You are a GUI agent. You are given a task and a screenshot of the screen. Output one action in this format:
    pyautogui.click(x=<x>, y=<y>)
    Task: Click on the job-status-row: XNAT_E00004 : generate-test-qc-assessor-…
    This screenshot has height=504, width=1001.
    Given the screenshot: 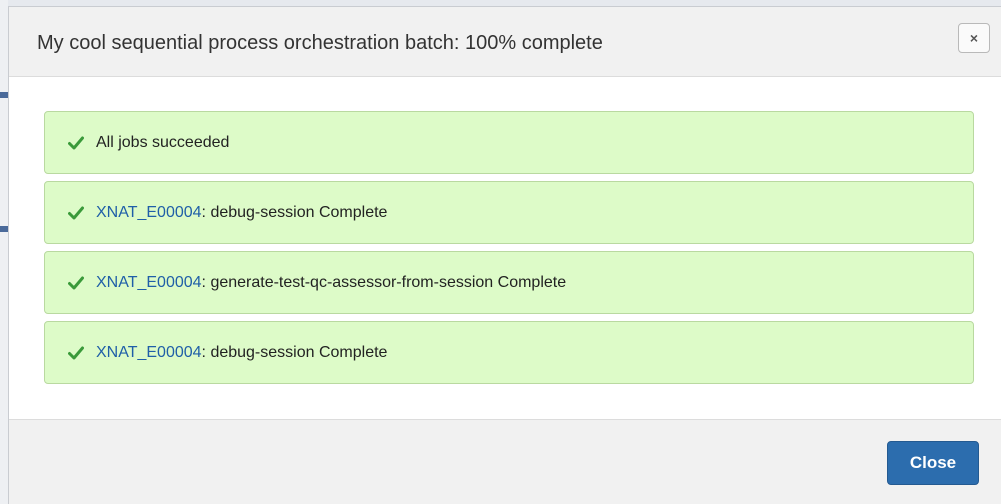 What is the action you would take?
    pyautogui.click(x=509, y=282)
    